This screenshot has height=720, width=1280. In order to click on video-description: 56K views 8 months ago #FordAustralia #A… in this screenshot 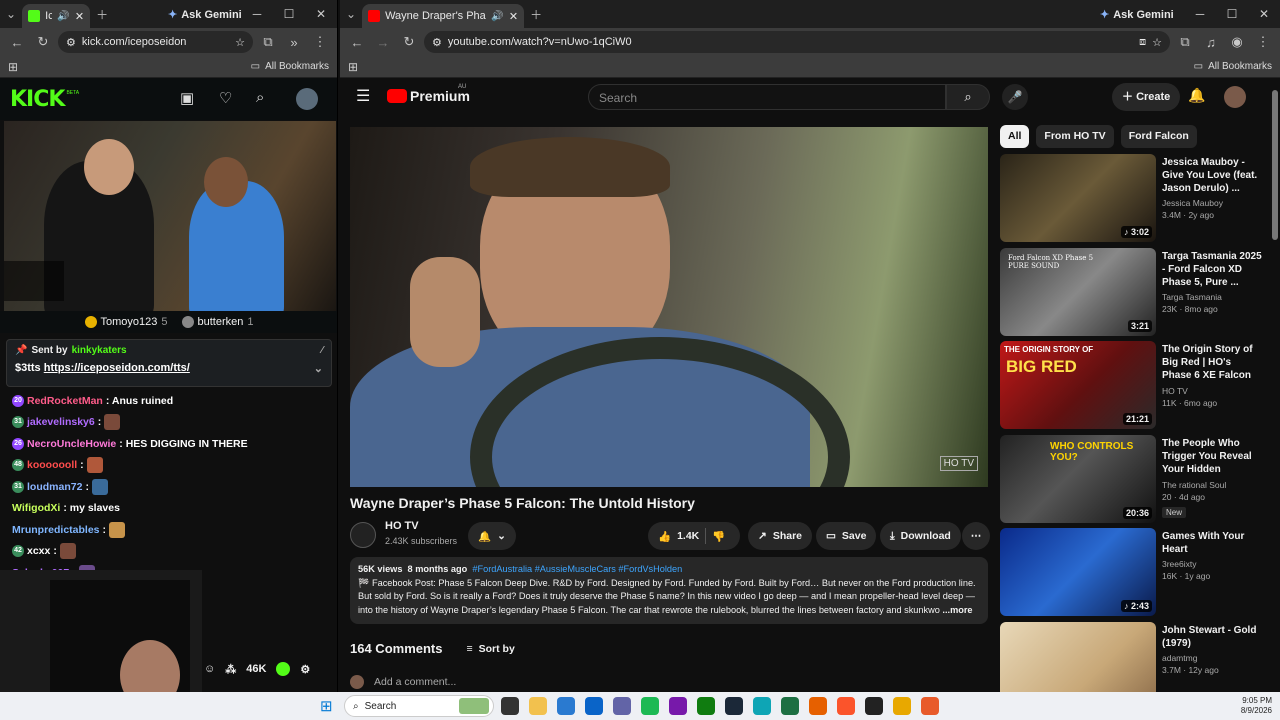, I will do `click(669, 590)`.